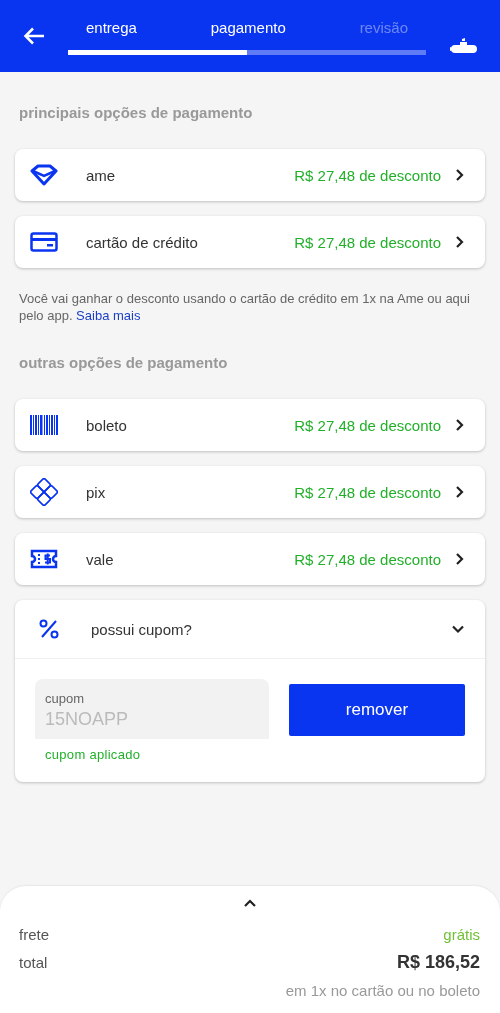  What do you see at coordinates (438, 962) in the screenshot?
I see `summary-value: R$ 186,52` at bounding box center [438, 962].